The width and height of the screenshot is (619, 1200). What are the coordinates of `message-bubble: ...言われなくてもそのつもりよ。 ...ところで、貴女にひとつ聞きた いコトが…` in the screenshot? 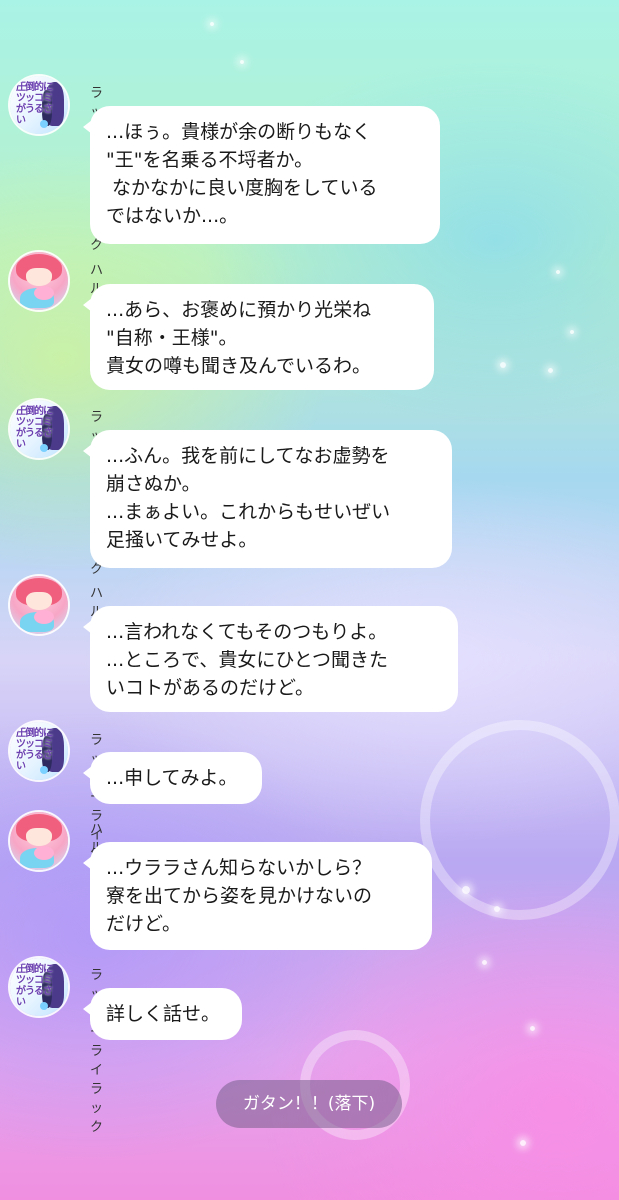 It's located at (270, 659).